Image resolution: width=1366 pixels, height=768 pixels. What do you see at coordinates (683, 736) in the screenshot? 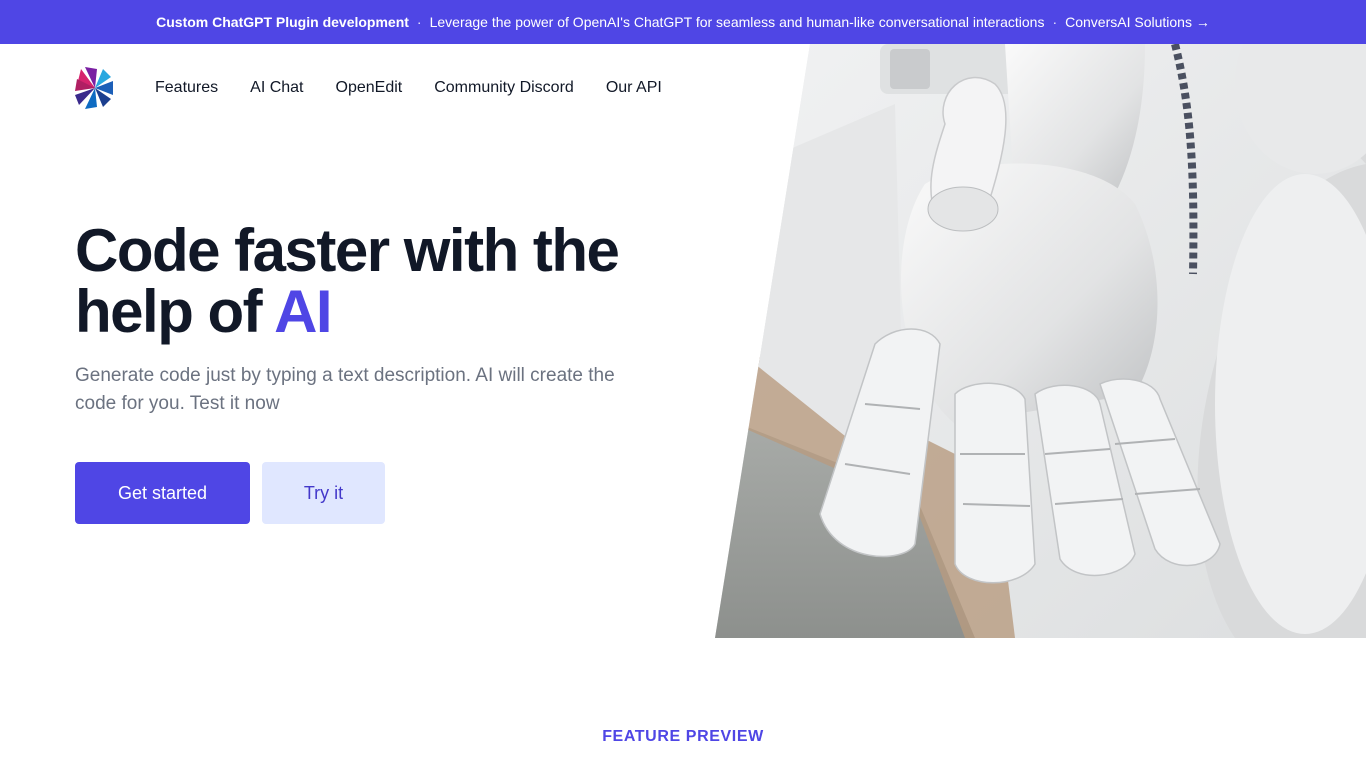
I see `feature-preview-eyebrow: FEATURE PREVIEW` at bounding box center [683, 736].